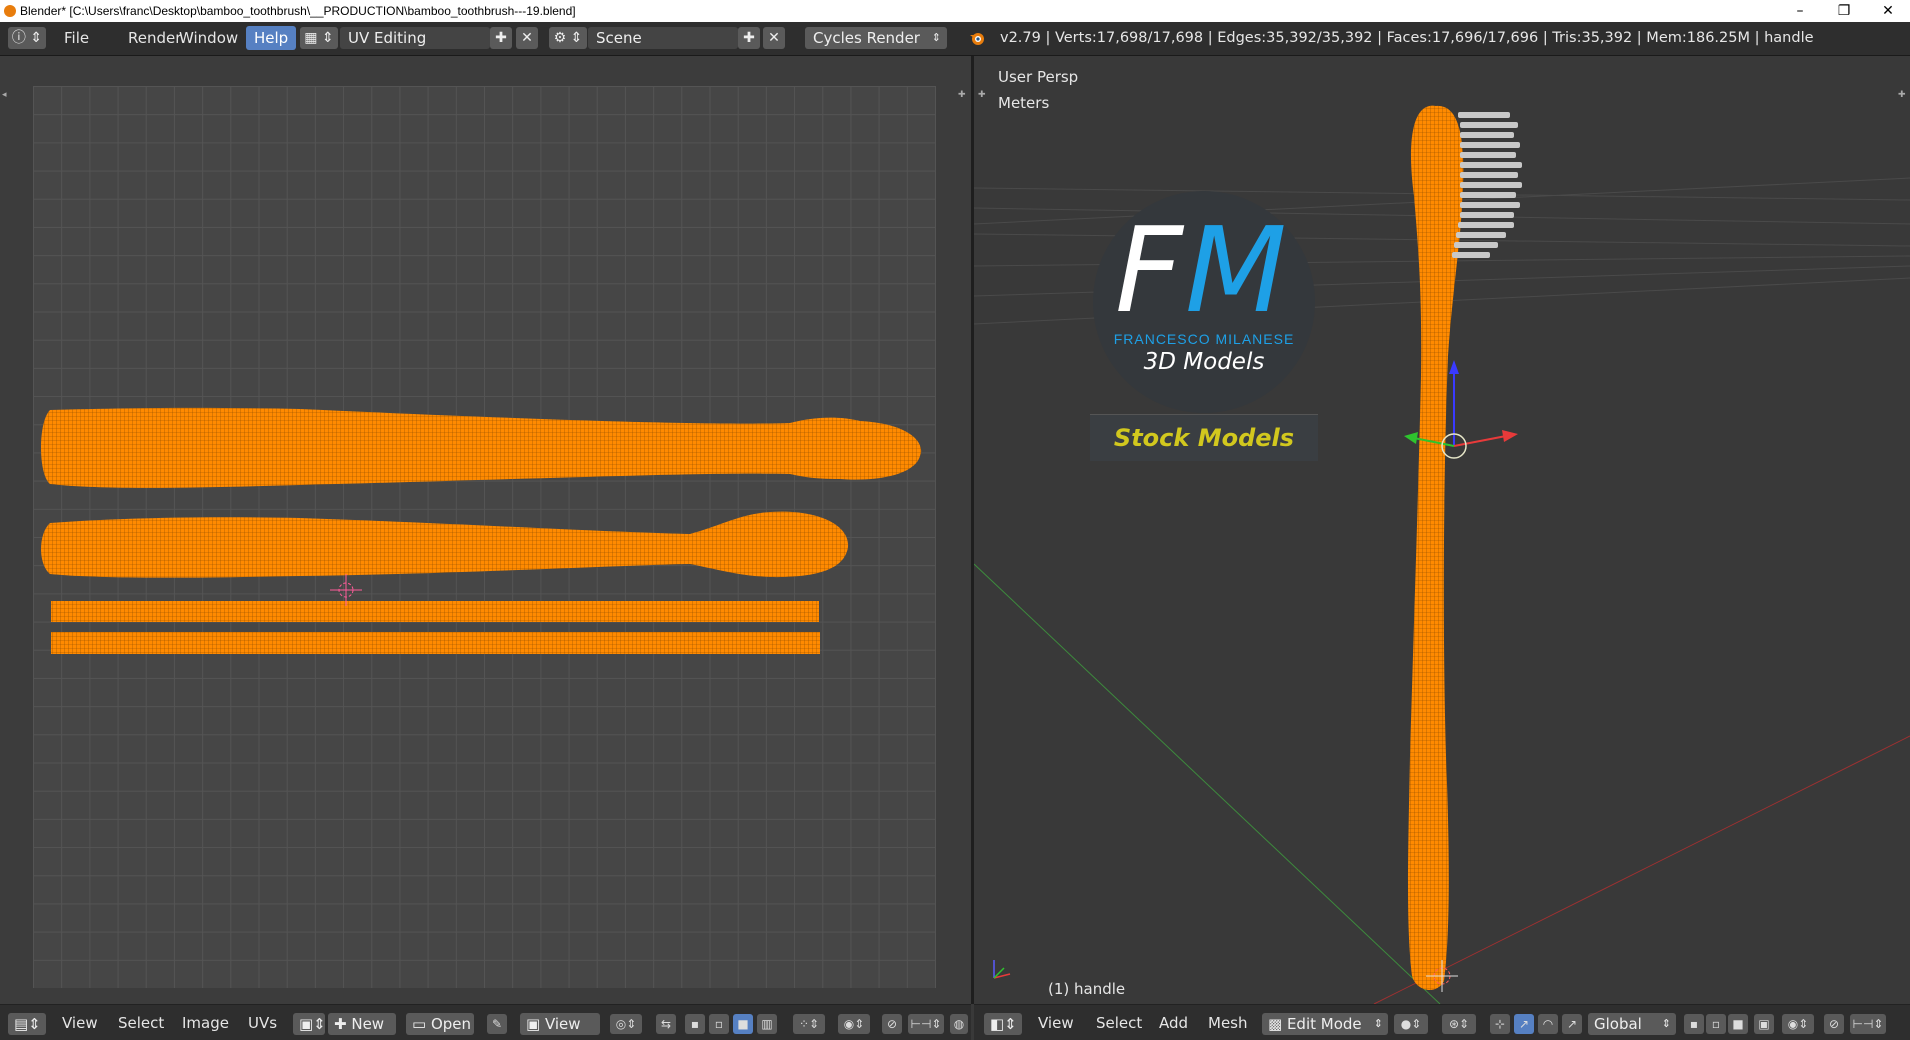 This screenshot has width=1910, height=1040. I want to click on editor-type-selector-3d: ◧⇕, so click(1003, 1024).